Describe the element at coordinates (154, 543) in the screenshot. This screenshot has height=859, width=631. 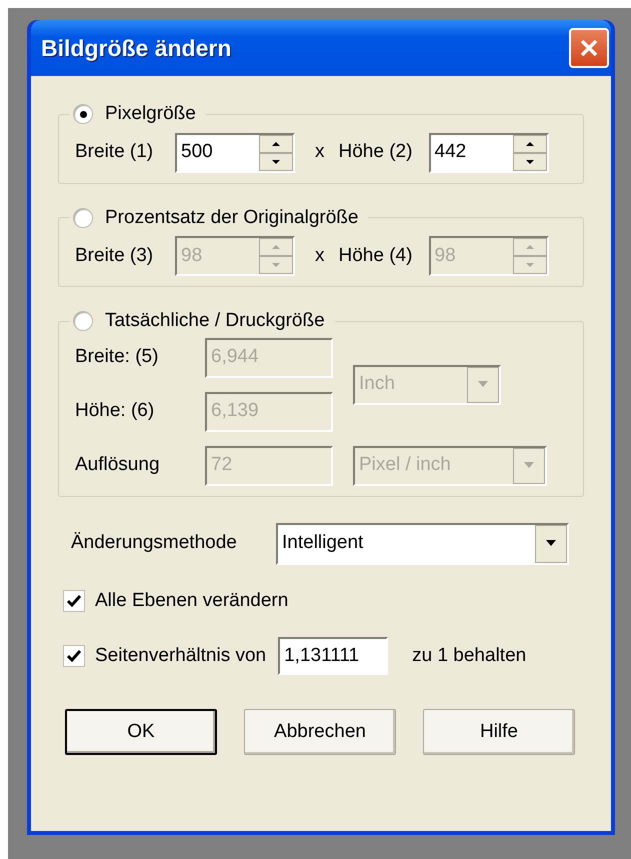
I see `field-label: Änderungsmethode` at that location.